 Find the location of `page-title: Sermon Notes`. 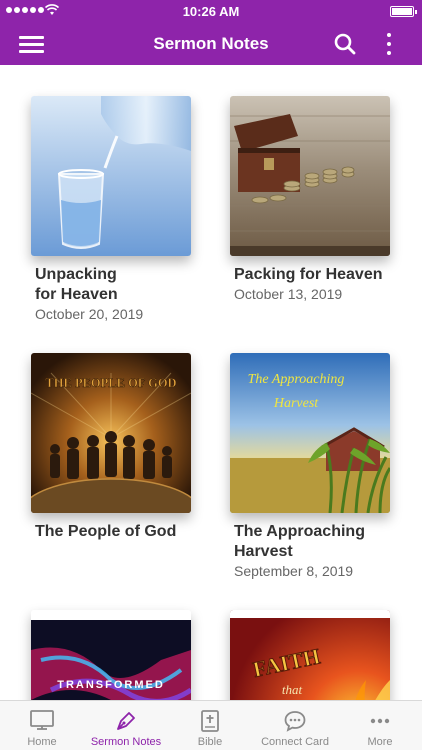

page-title: Sermon Notes is located at coordinates (211, 43).